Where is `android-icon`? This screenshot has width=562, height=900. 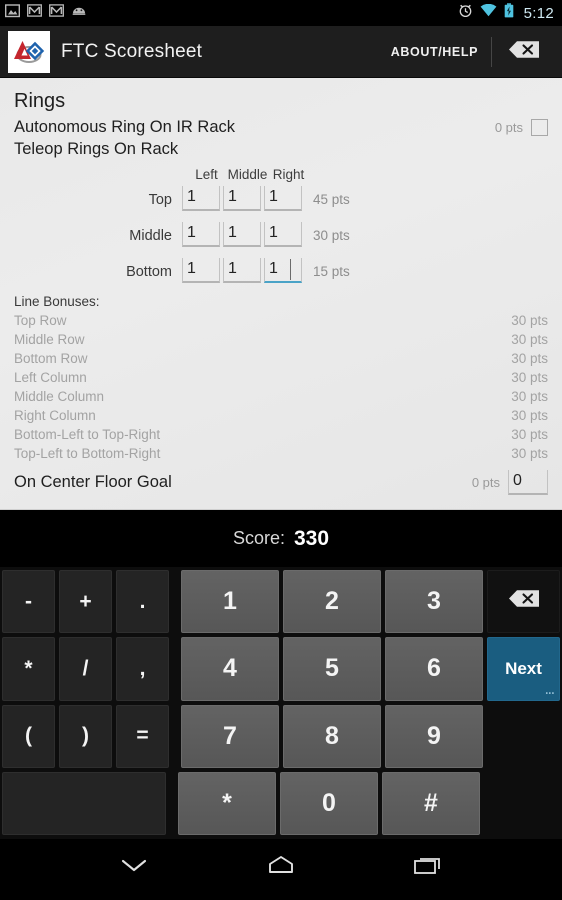
android-icon is located at coordinates (79, 13).